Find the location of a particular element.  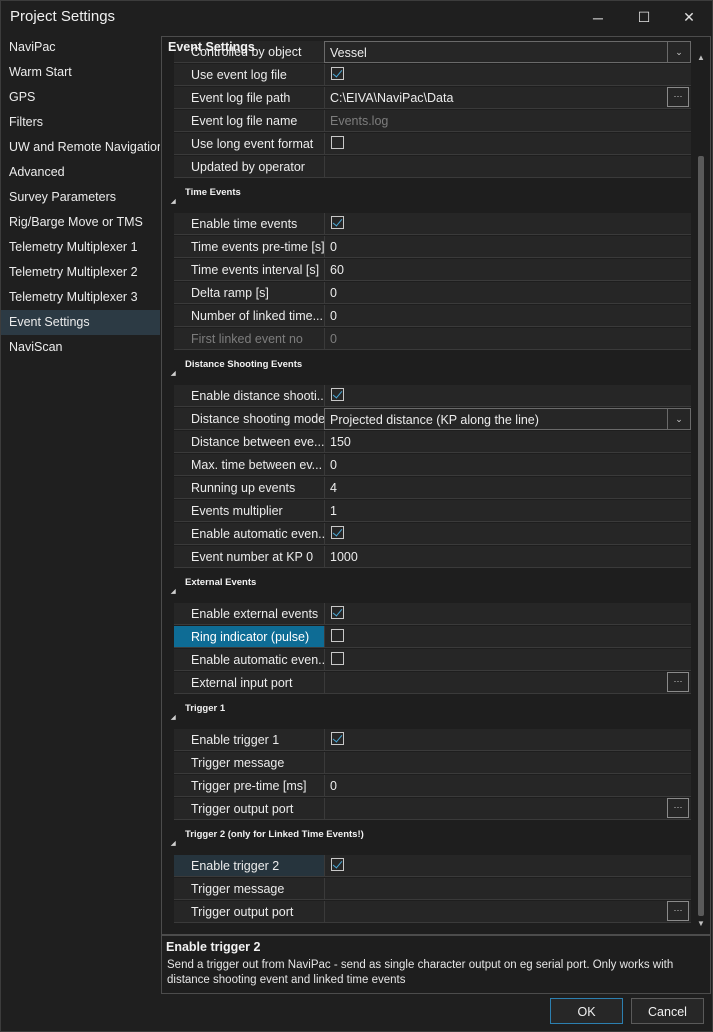

property-value: 150 is located at coordinates (507, 442).